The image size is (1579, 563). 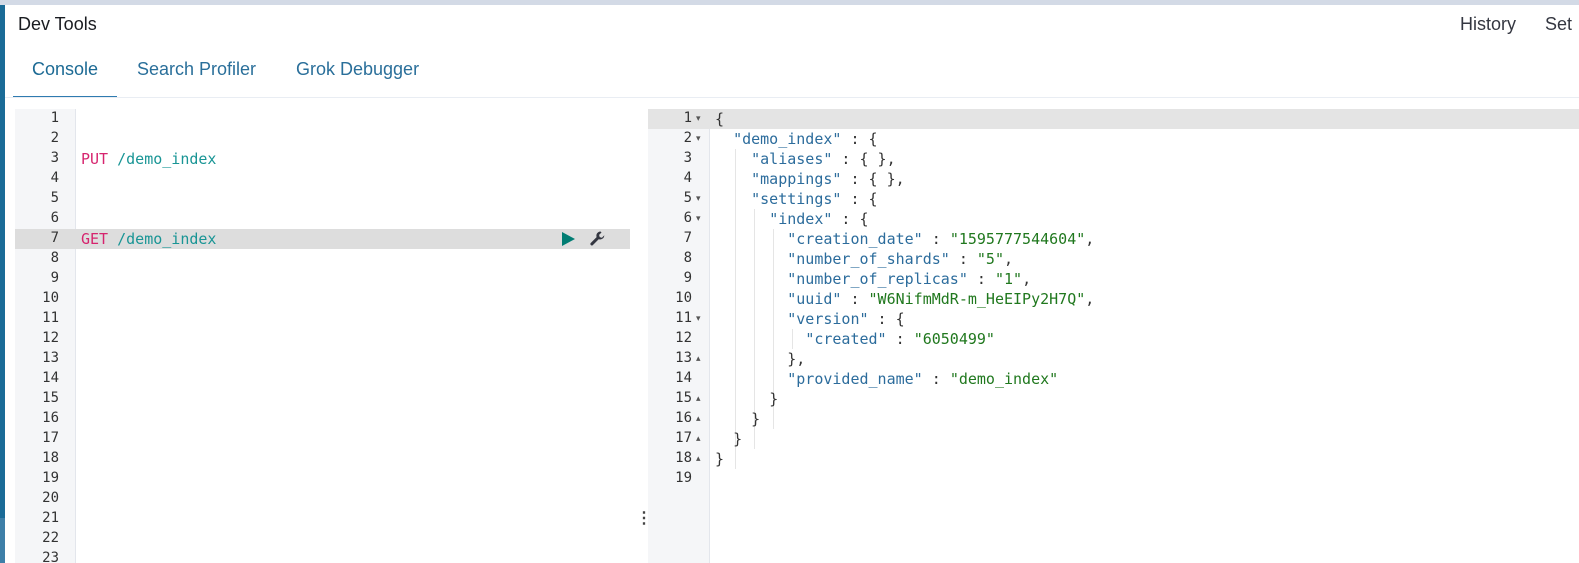 I want to click on line-number: 18, so click(x=50, y=458).